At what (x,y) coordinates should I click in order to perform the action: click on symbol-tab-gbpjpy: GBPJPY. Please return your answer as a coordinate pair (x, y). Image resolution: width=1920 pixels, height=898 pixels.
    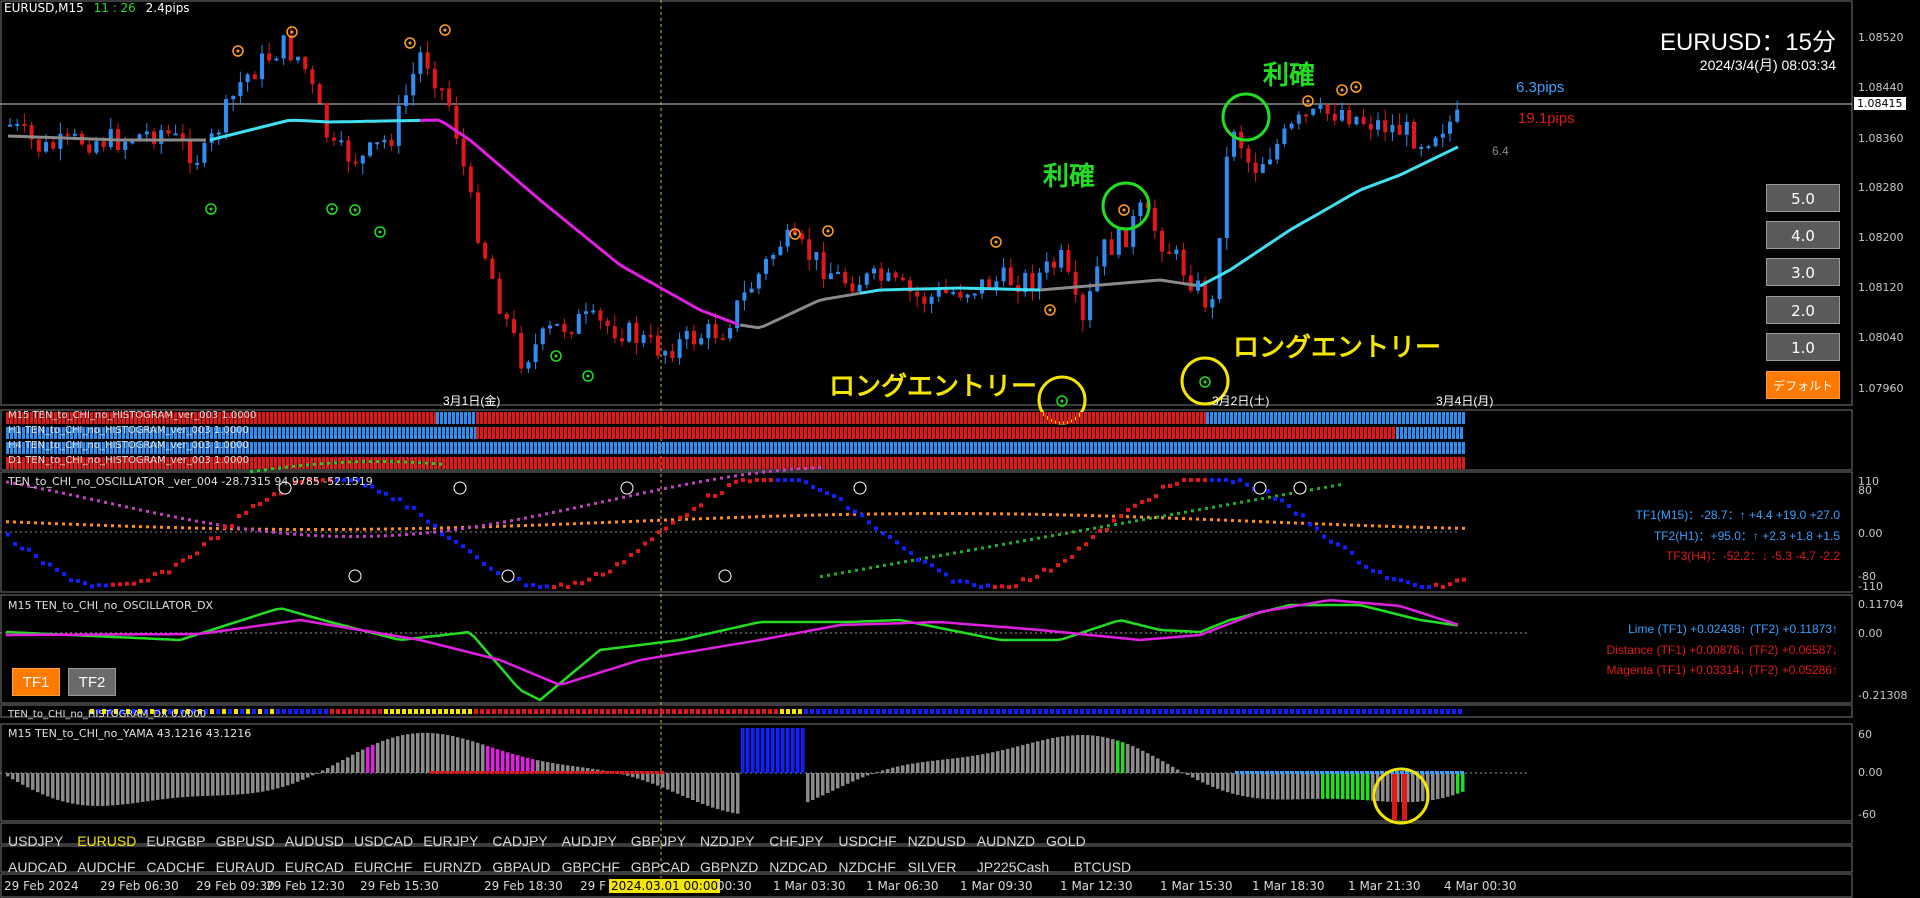
    Looking at the image, I should click on (658, 841).